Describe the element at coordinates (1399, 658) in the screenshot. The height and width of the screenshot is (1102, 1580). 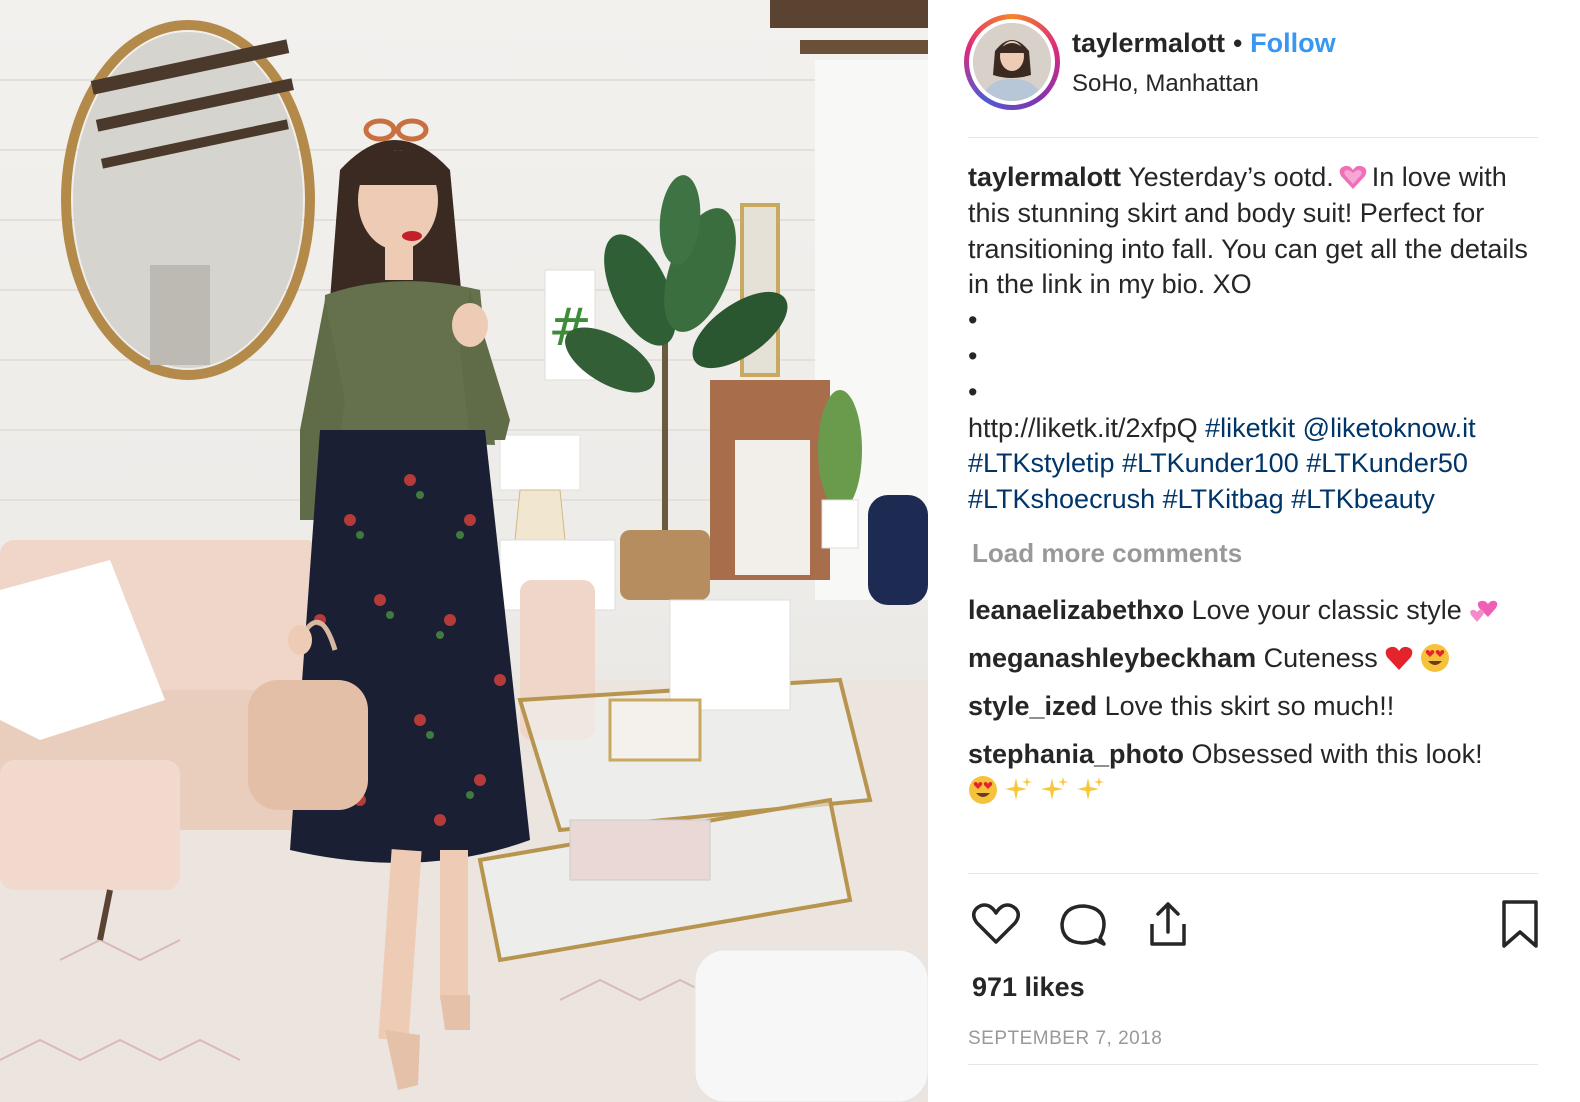
I see `red-heart-icon` at that location.